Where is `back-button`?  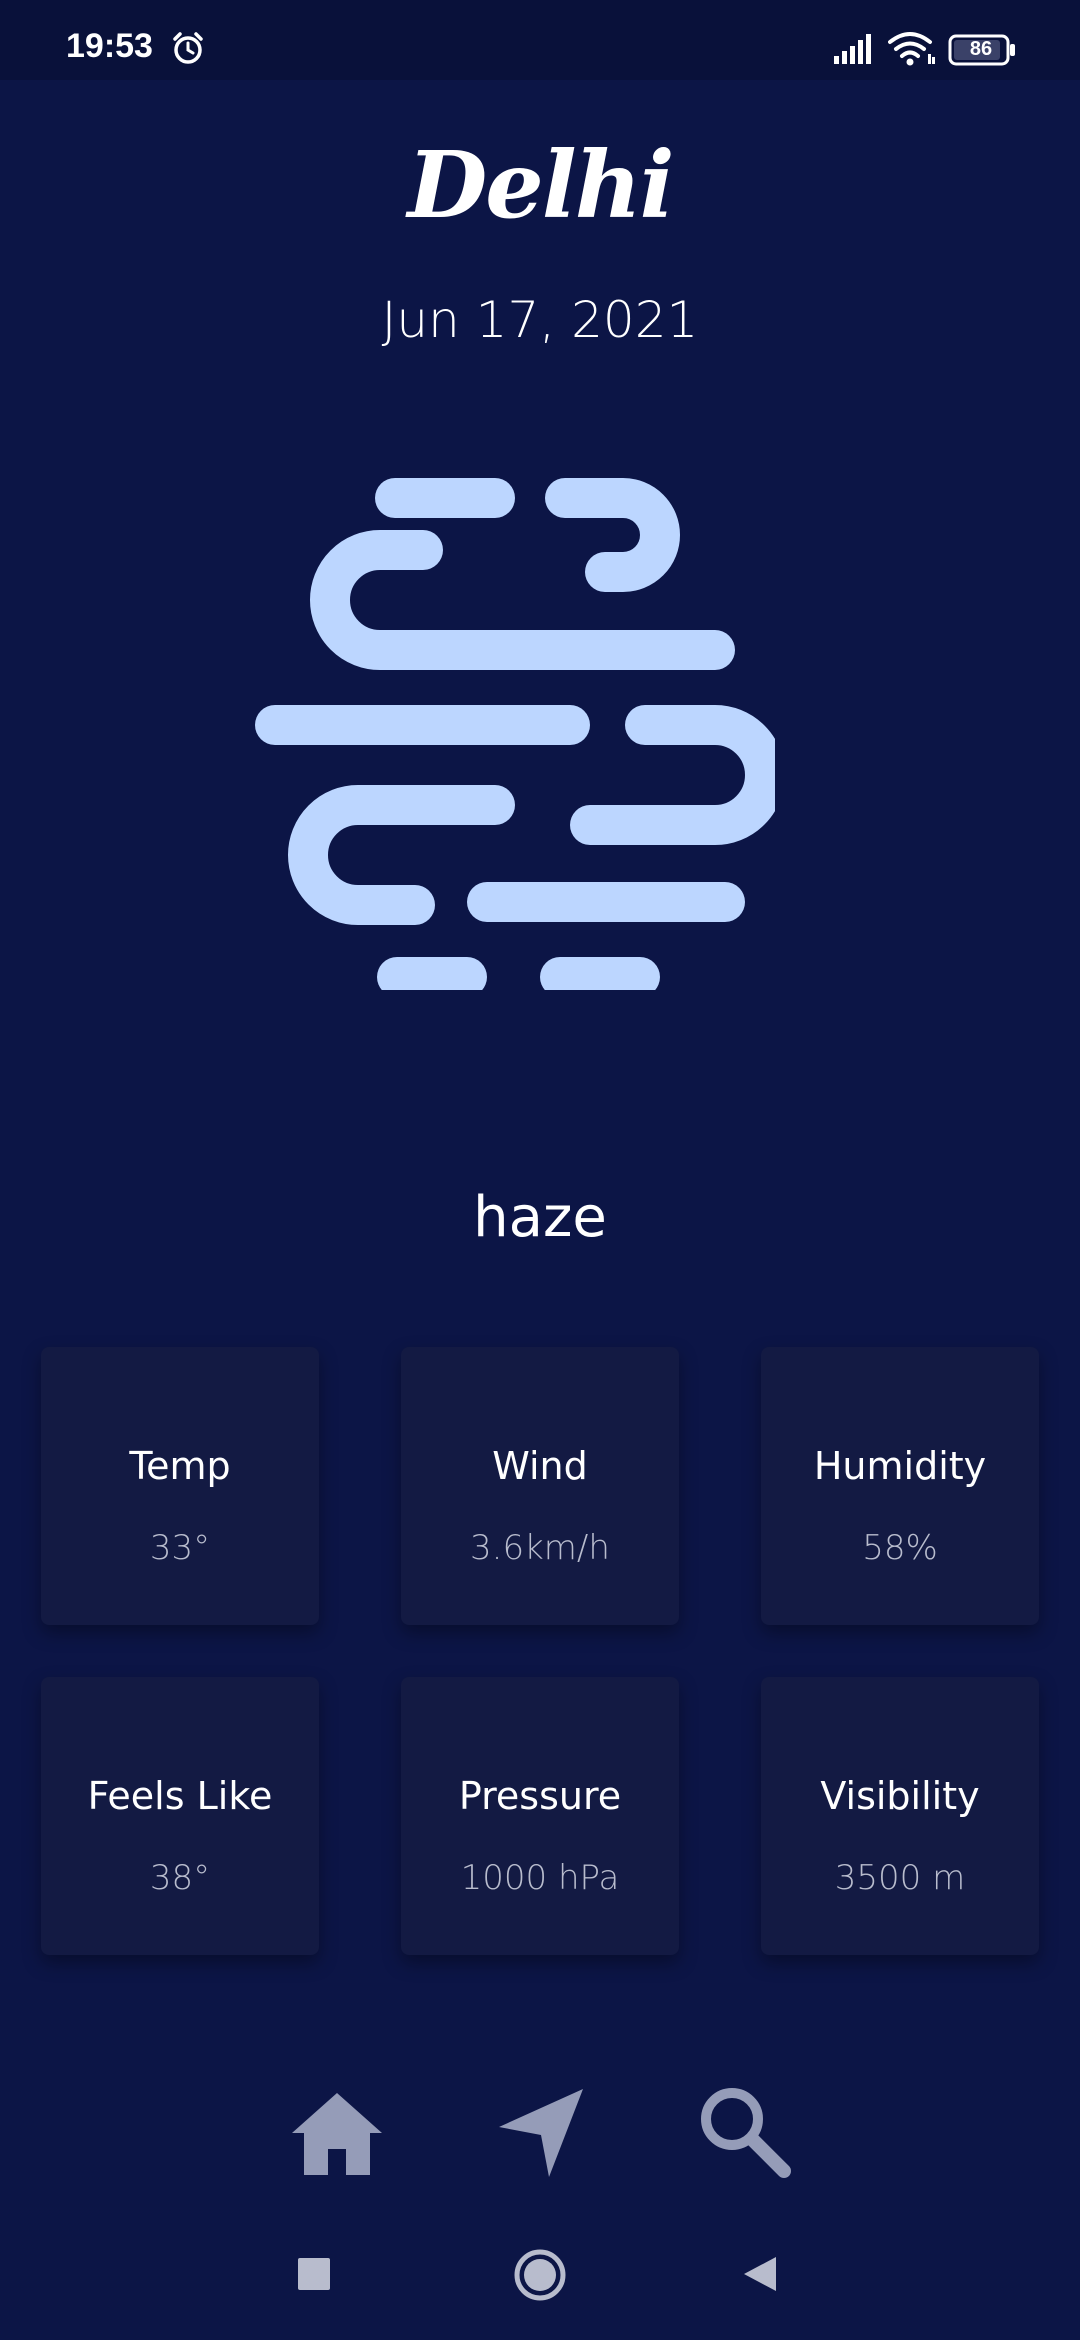
back-button is located at coordinates (760, 2274).